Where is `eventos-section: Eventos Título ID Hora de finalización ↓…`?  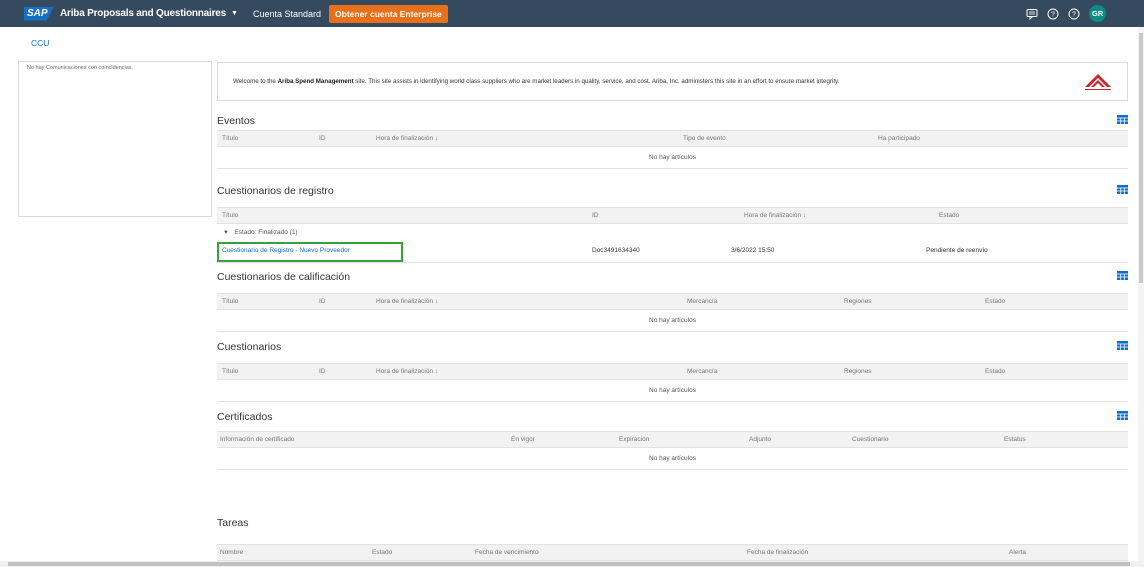
eventos-section: Eventos Título ID Hora de finalización ↓… is located at coordinates (672, 140).